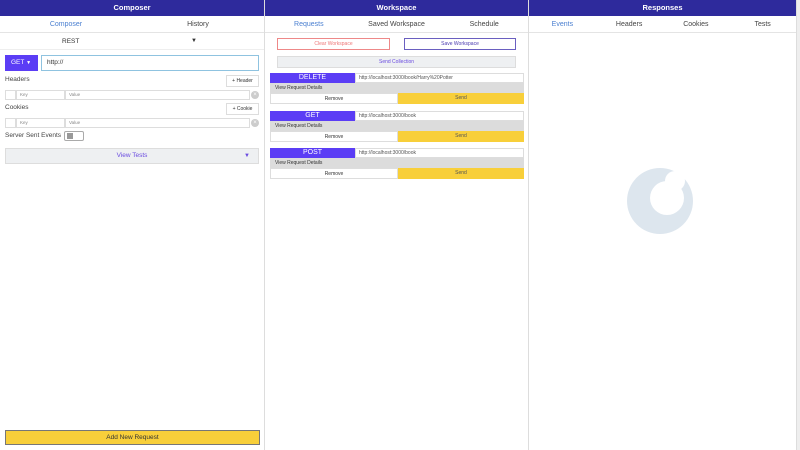 Image resolution: width=800 pixels, height=450 pixels. Describe the element at coordinates (40, 123) in the screenshot. I see `cookie-key-input: Key` at that location.